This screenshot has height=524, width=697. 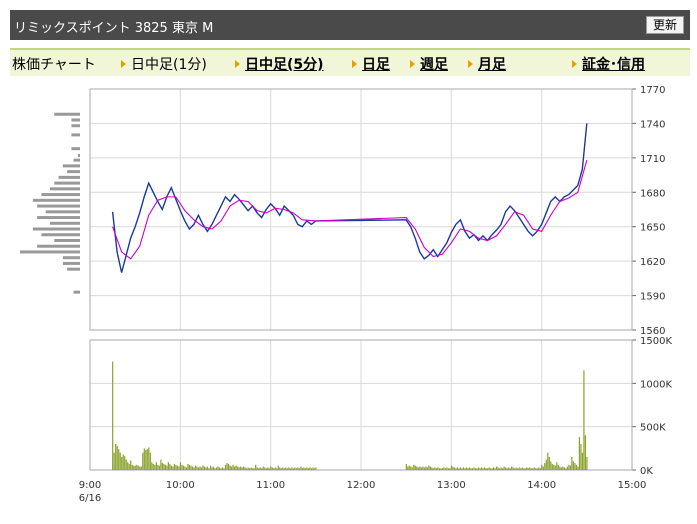 I want to click on date-label: 6/16, so click(x=90, y=498).